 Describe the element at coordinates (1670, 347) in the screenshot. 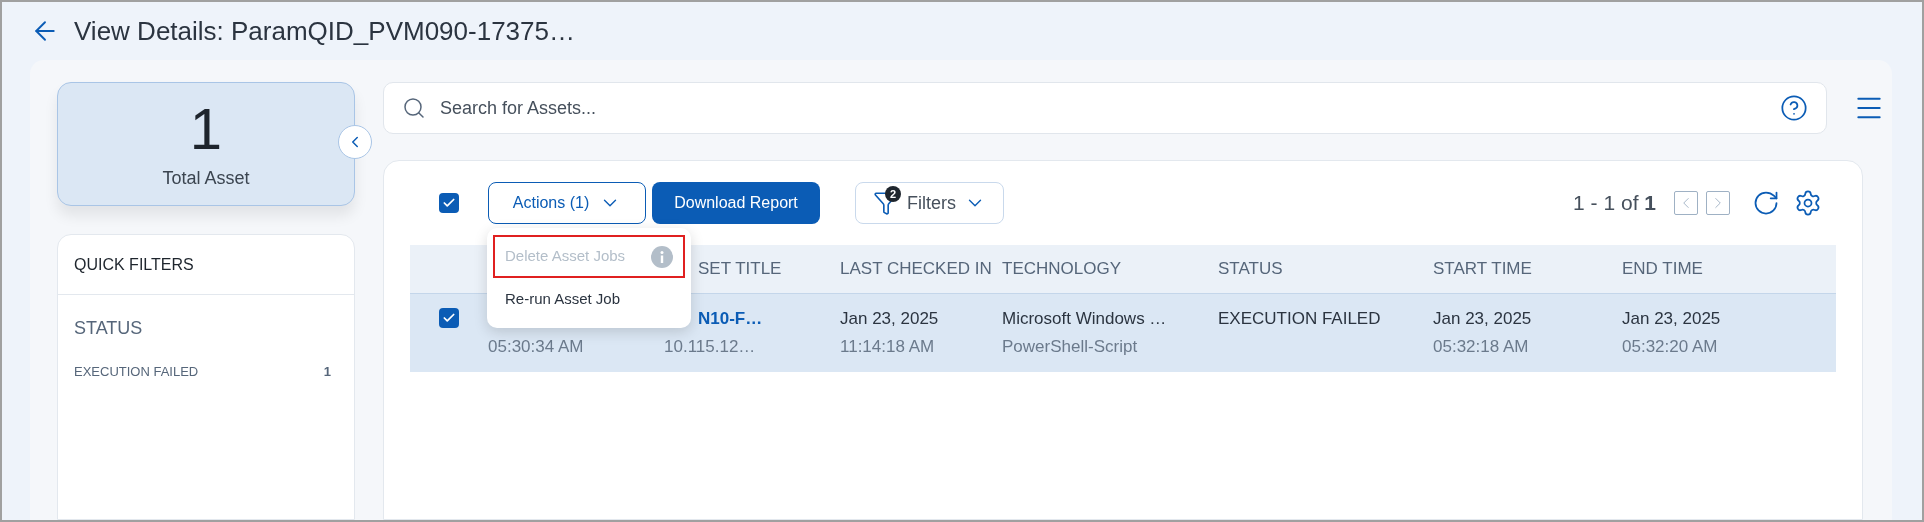

I see `table-cell-subtext: 05:32:20 AM` at that location.